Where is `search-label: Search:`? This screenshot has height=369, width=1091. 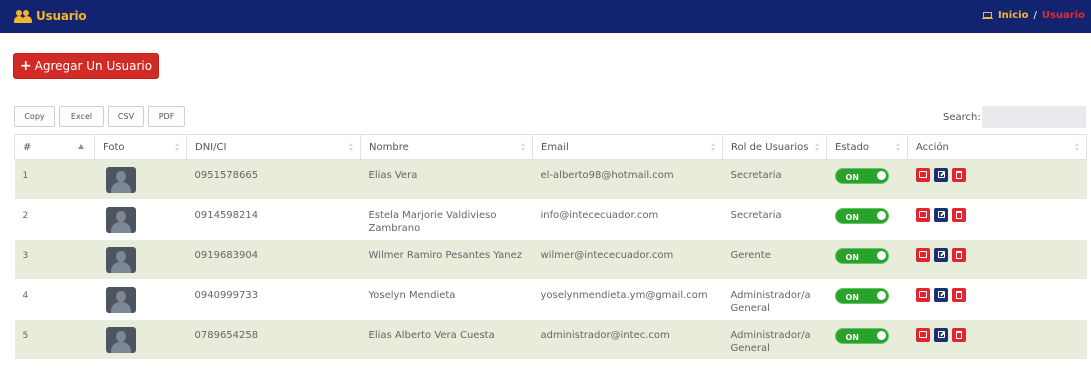
search-label: Search: is located at coordinates (962, 117).